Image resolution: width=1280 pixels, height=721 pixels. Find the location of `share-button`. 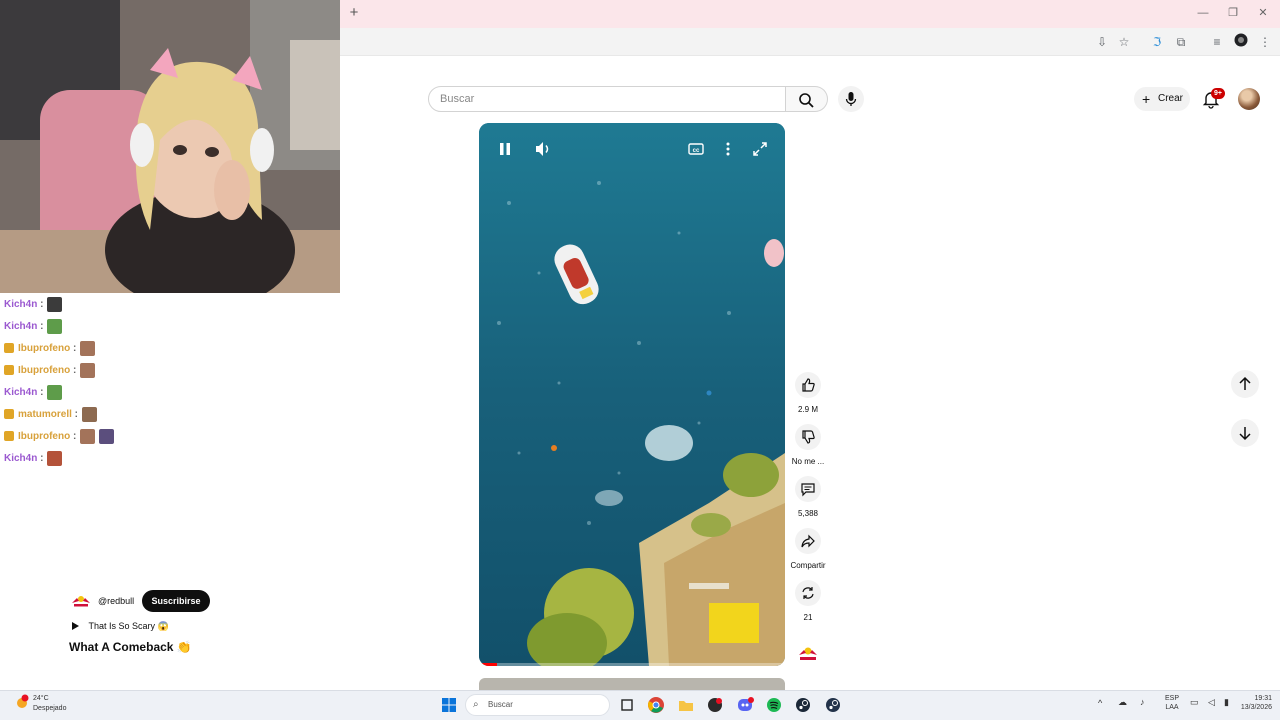

share-button is located at coordinates (808, 541).